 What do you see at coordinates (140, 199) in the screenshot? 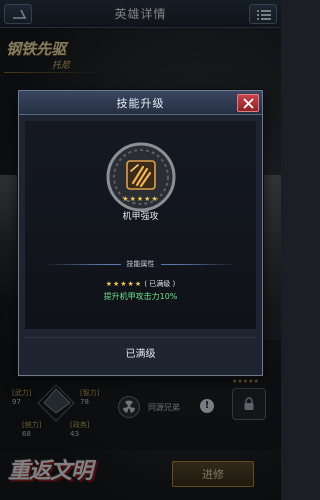
I see `skill-level-stars: ★★★★★` at bounding box center [140, 199].